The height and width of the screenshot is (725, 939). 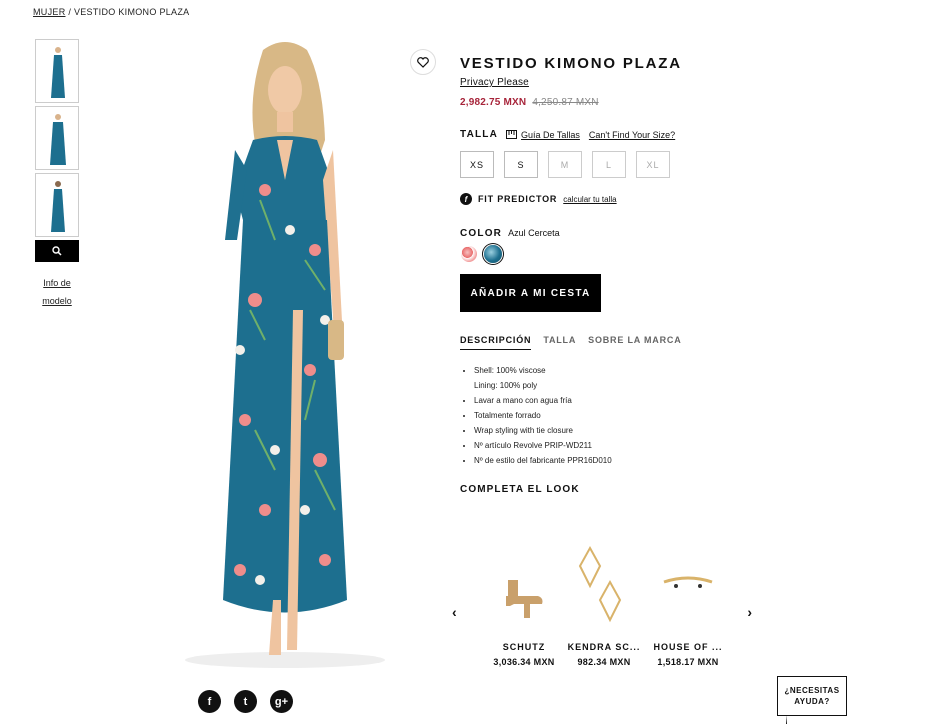 I want to click on heart-icon, so click(x=423, y=62).